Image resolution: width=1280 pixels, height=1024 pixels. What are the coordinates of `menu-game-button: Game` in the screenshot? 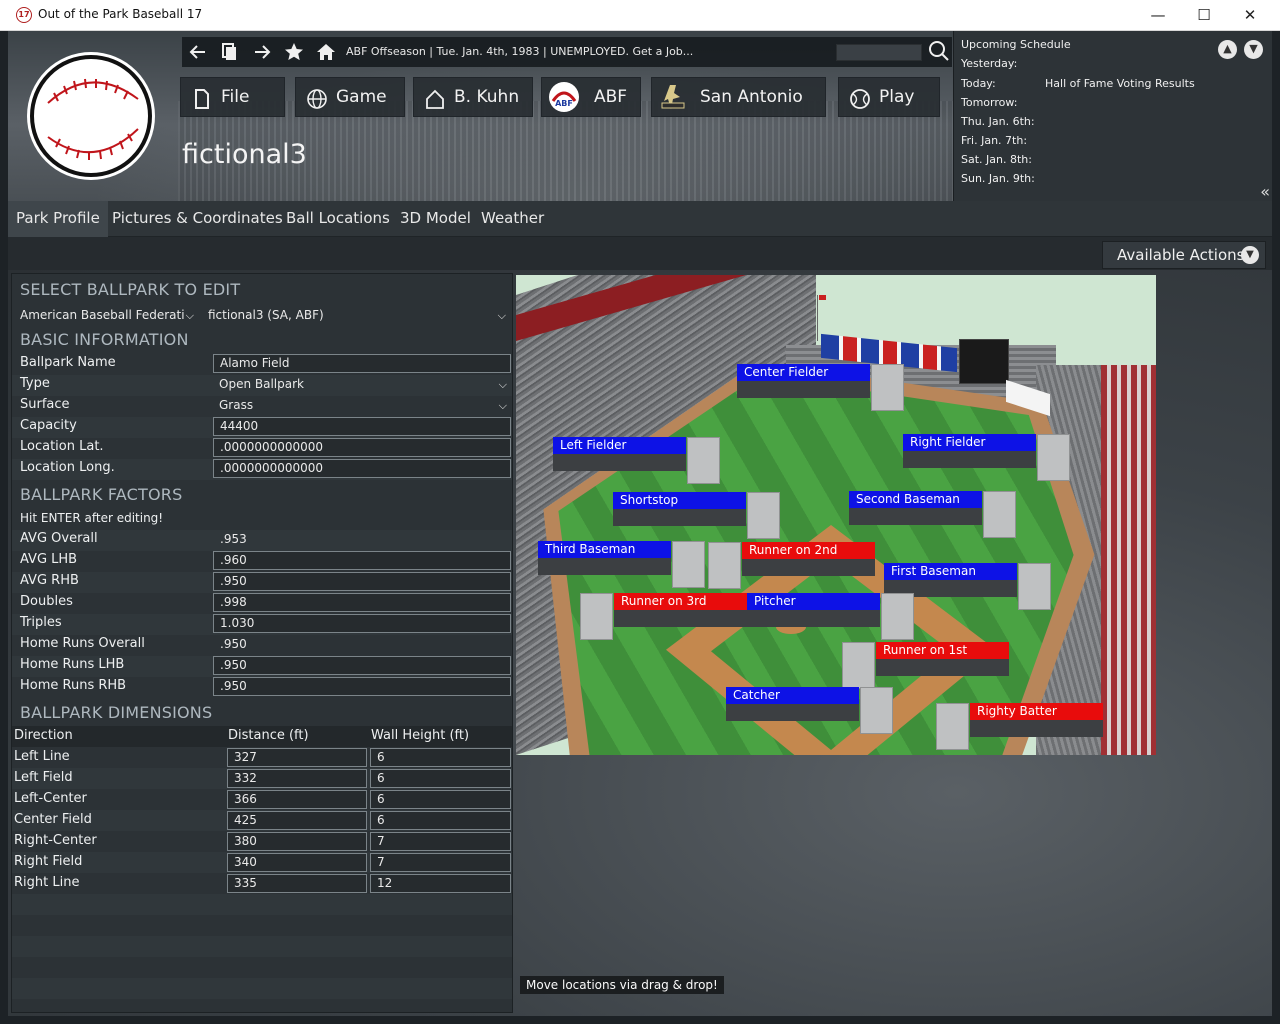 It's located at (350, 97).